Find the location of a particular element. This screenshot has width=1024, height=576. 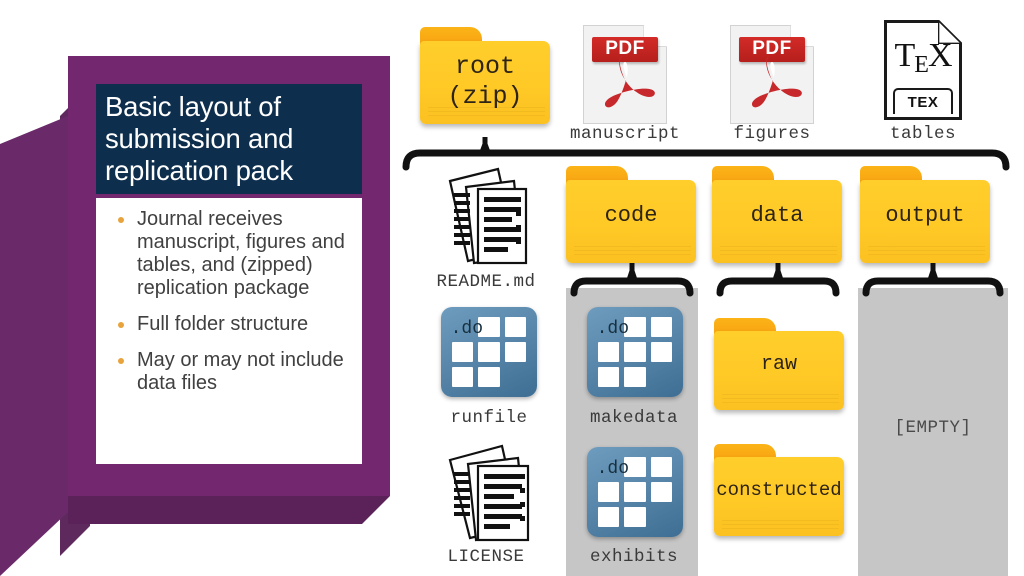

folder-icon-raw: raw is located at coordinates (779, 364).